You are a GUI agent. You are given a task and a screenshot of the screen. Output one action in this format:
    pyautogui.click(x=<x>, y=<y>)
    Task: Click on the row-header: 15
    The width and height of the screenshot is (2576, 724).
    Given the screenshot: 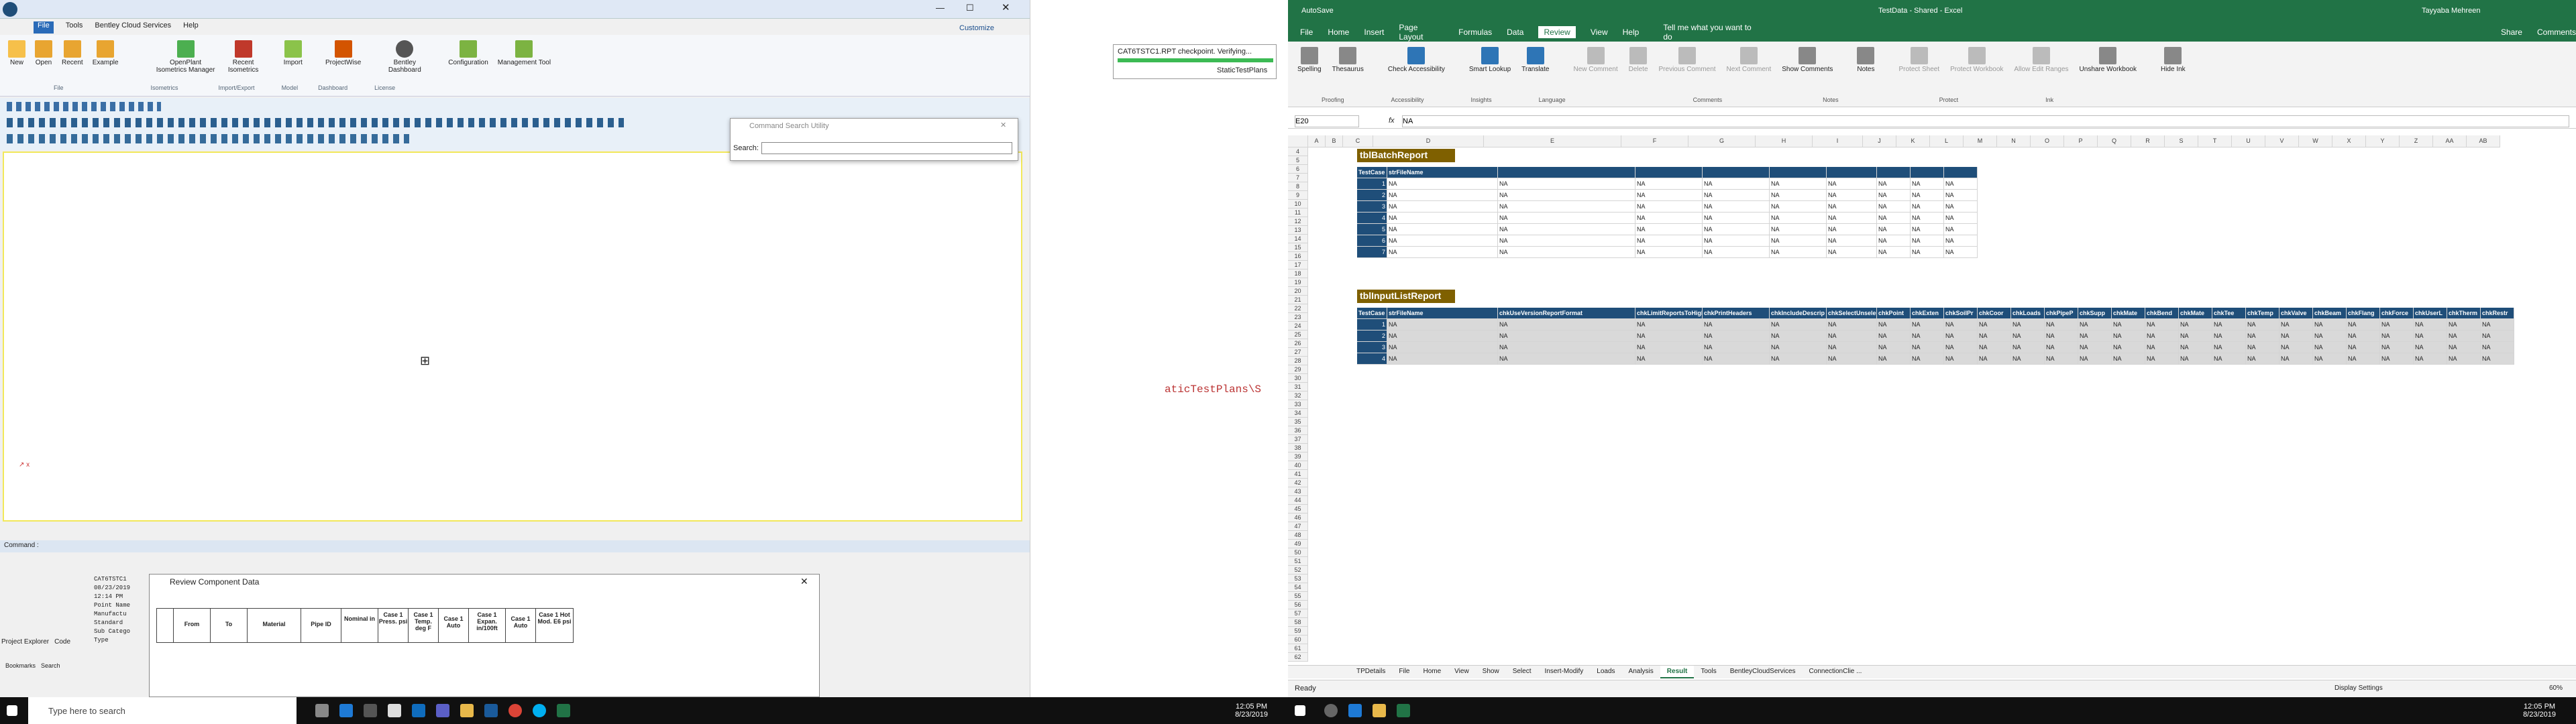 What is the action you would take?
    pyautogui.click(x=1298, y=247)
    